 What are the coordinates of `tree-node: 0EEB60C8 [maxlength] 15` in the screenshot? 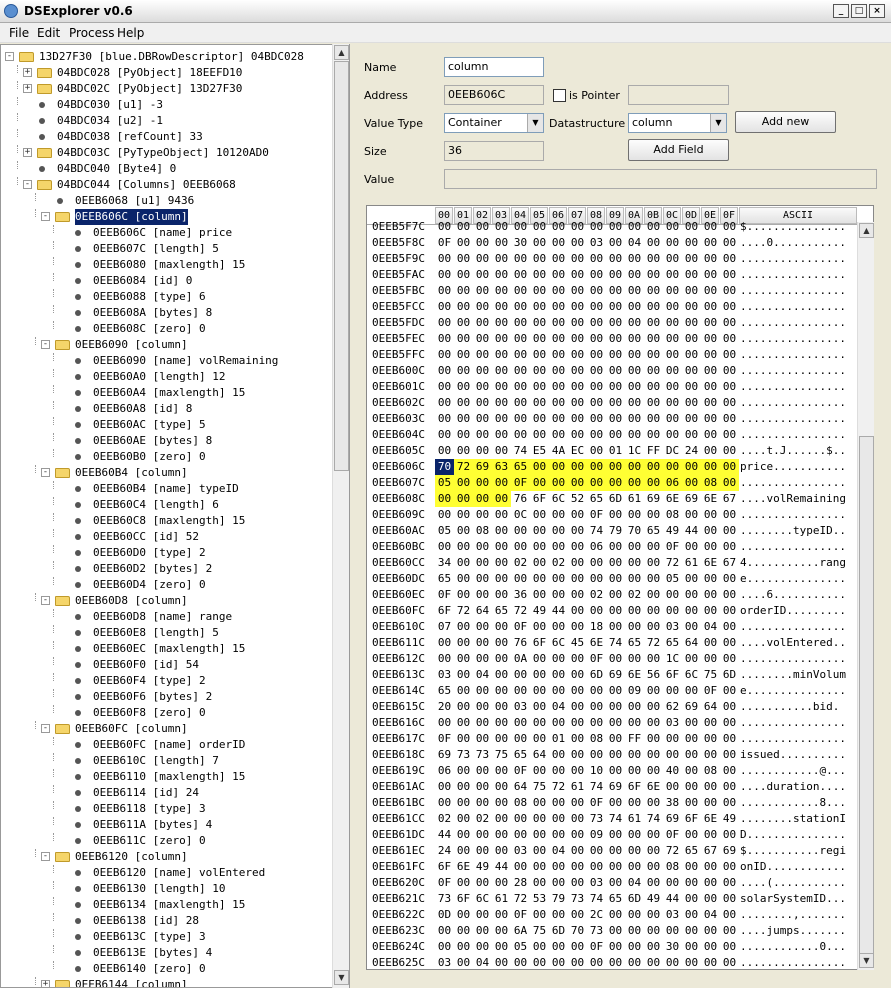 It's located at (167, 521).